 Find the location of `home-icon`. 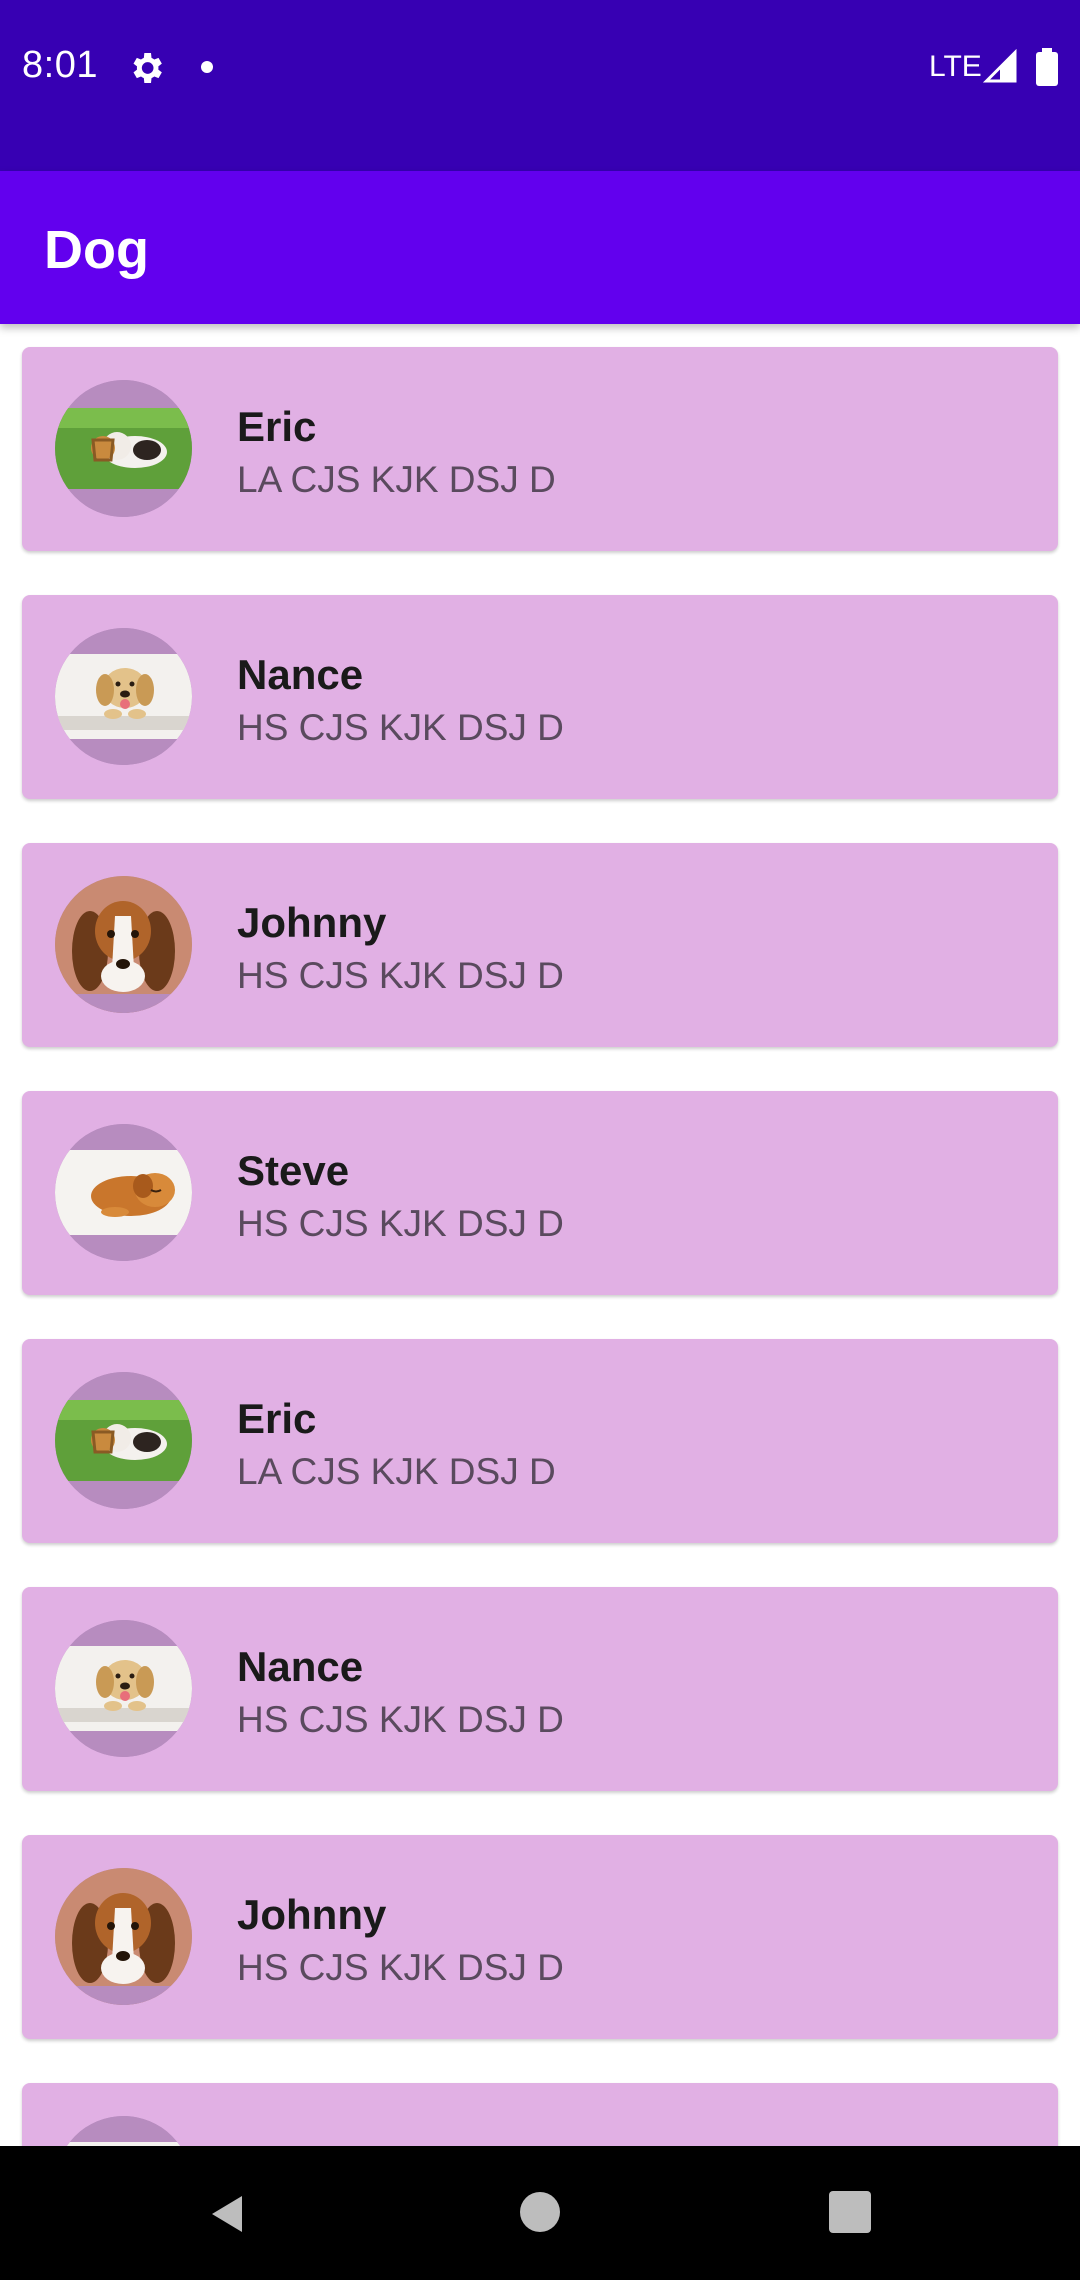

home-icon is located at coordinates (540, 2212).